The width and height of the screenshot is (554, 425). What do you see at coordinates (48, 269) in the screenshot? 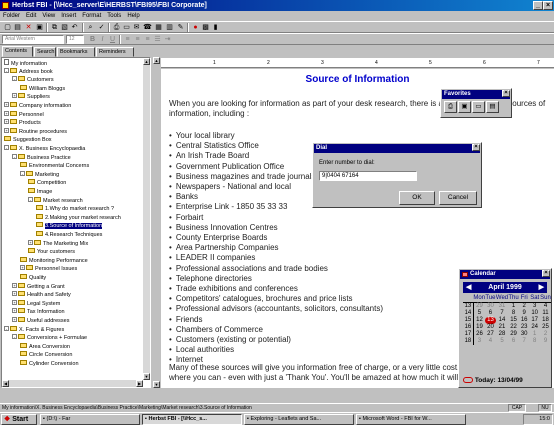
I see `tree-item: + Personnel Issues` at bounding box center [48, 269].